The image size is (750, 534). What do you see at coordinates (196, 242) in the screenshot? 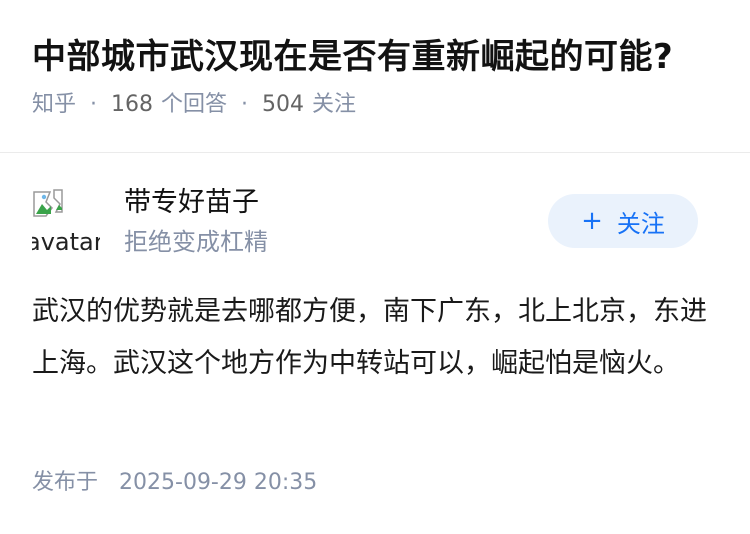
I see `author-bio: 拒绝变成杠精` at bounding box center [196, 242].